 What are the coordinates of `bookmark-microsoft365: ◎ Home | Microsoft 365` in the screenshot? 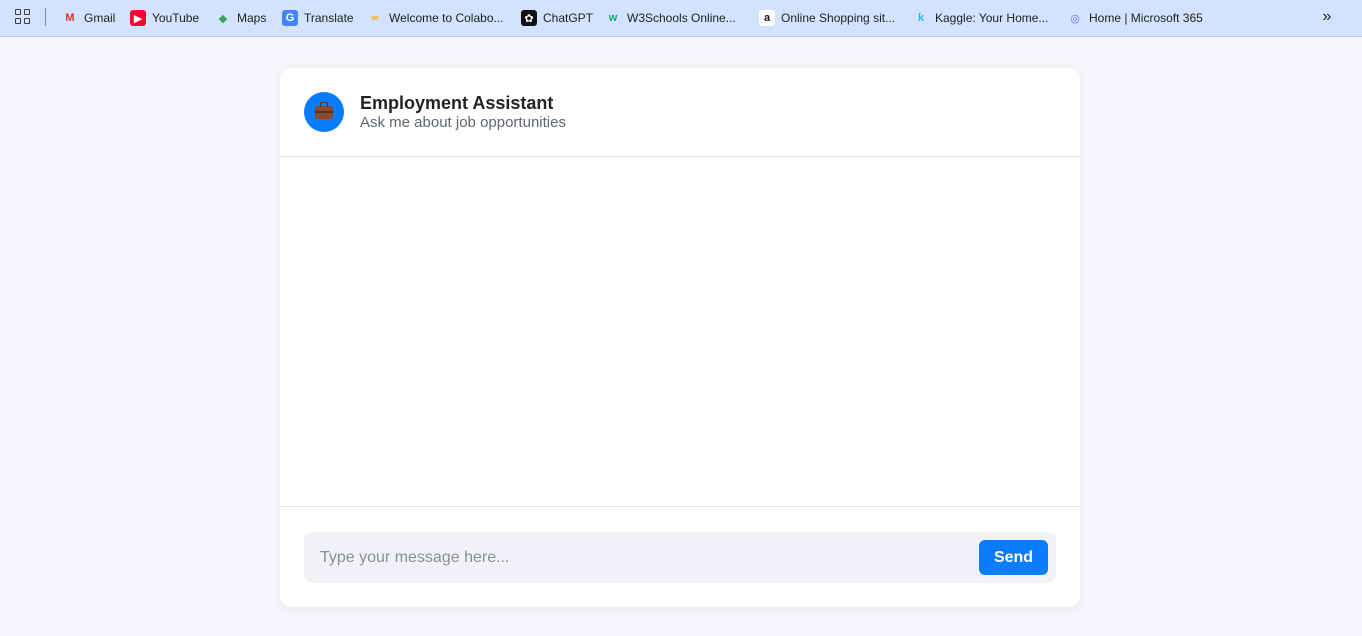 It's located at (1135, 18).